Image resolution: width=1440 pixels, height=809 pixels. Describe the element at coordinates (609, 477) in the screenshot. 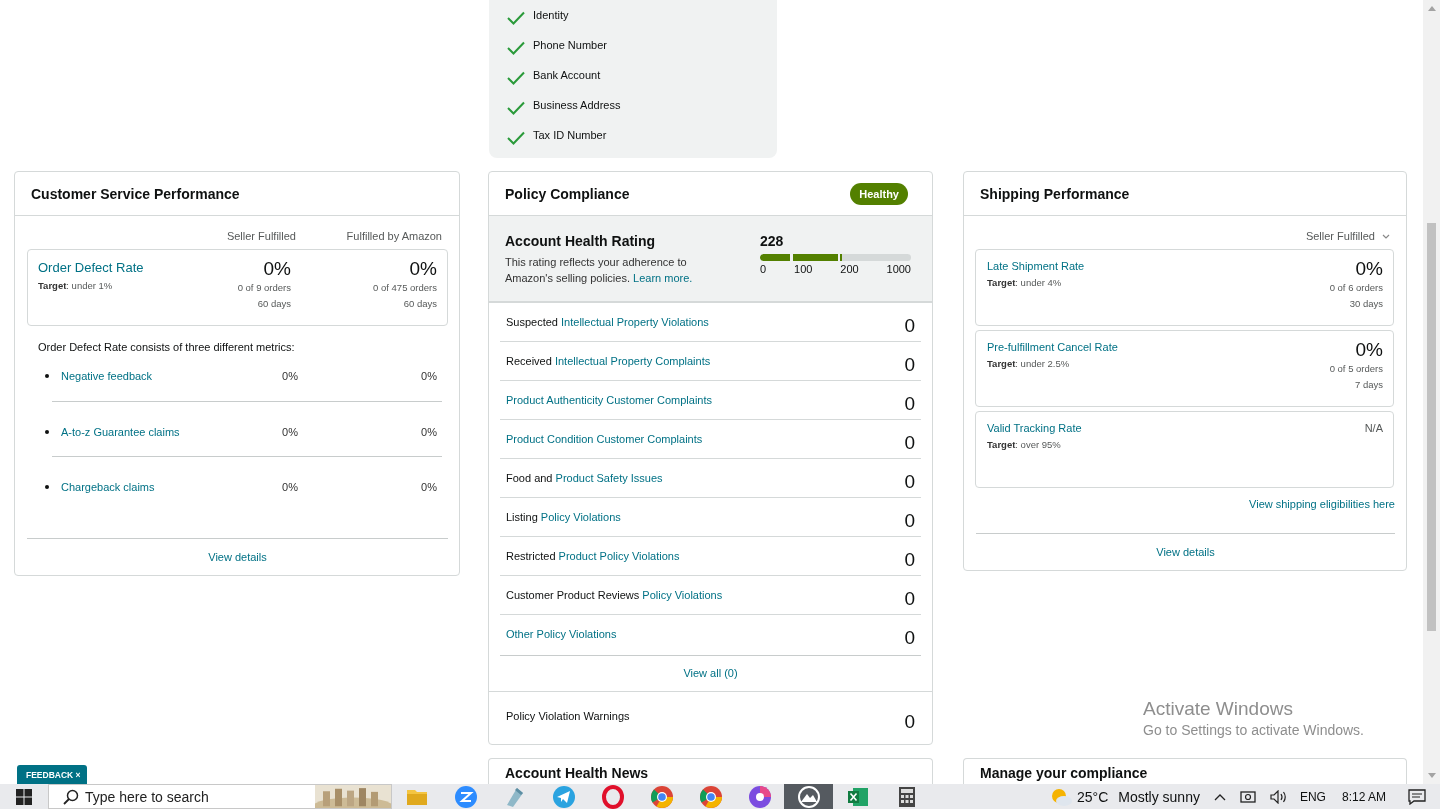

I see `violation-link: Product Safety Issues` at that location.